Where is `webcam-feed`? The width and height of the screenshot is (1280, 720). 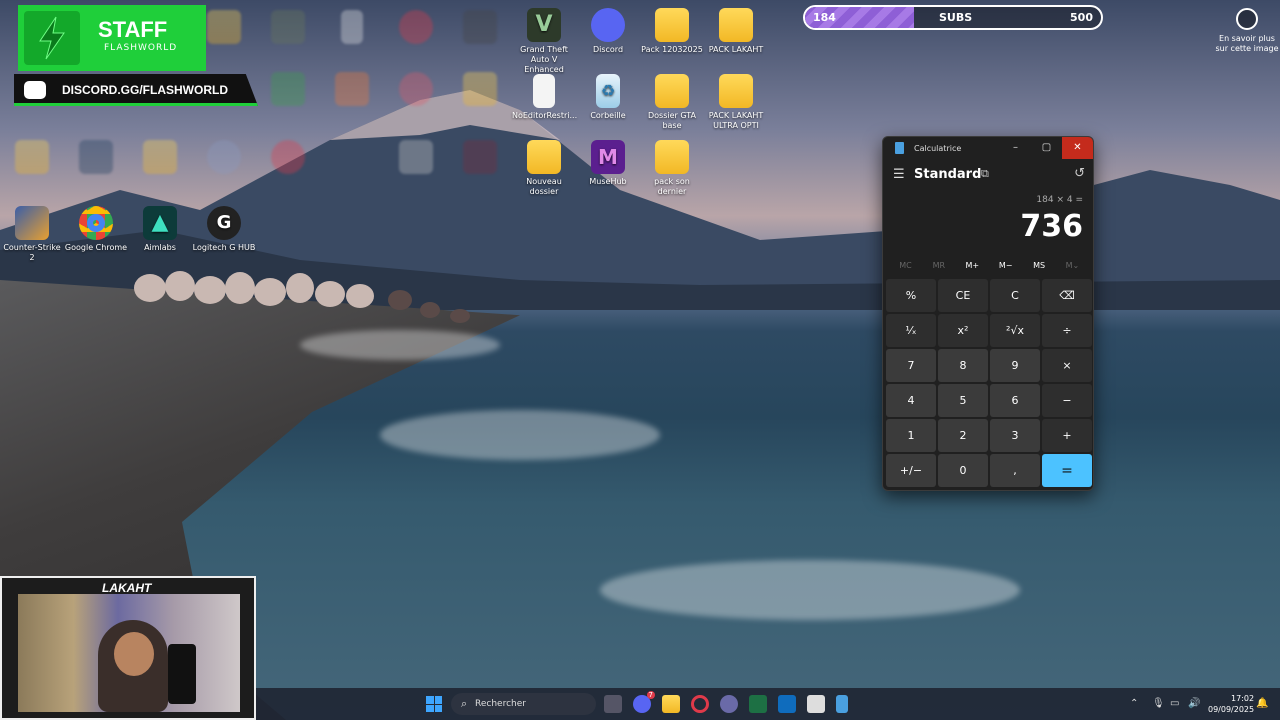 webcam-feed is located at coordinates (129, 653).